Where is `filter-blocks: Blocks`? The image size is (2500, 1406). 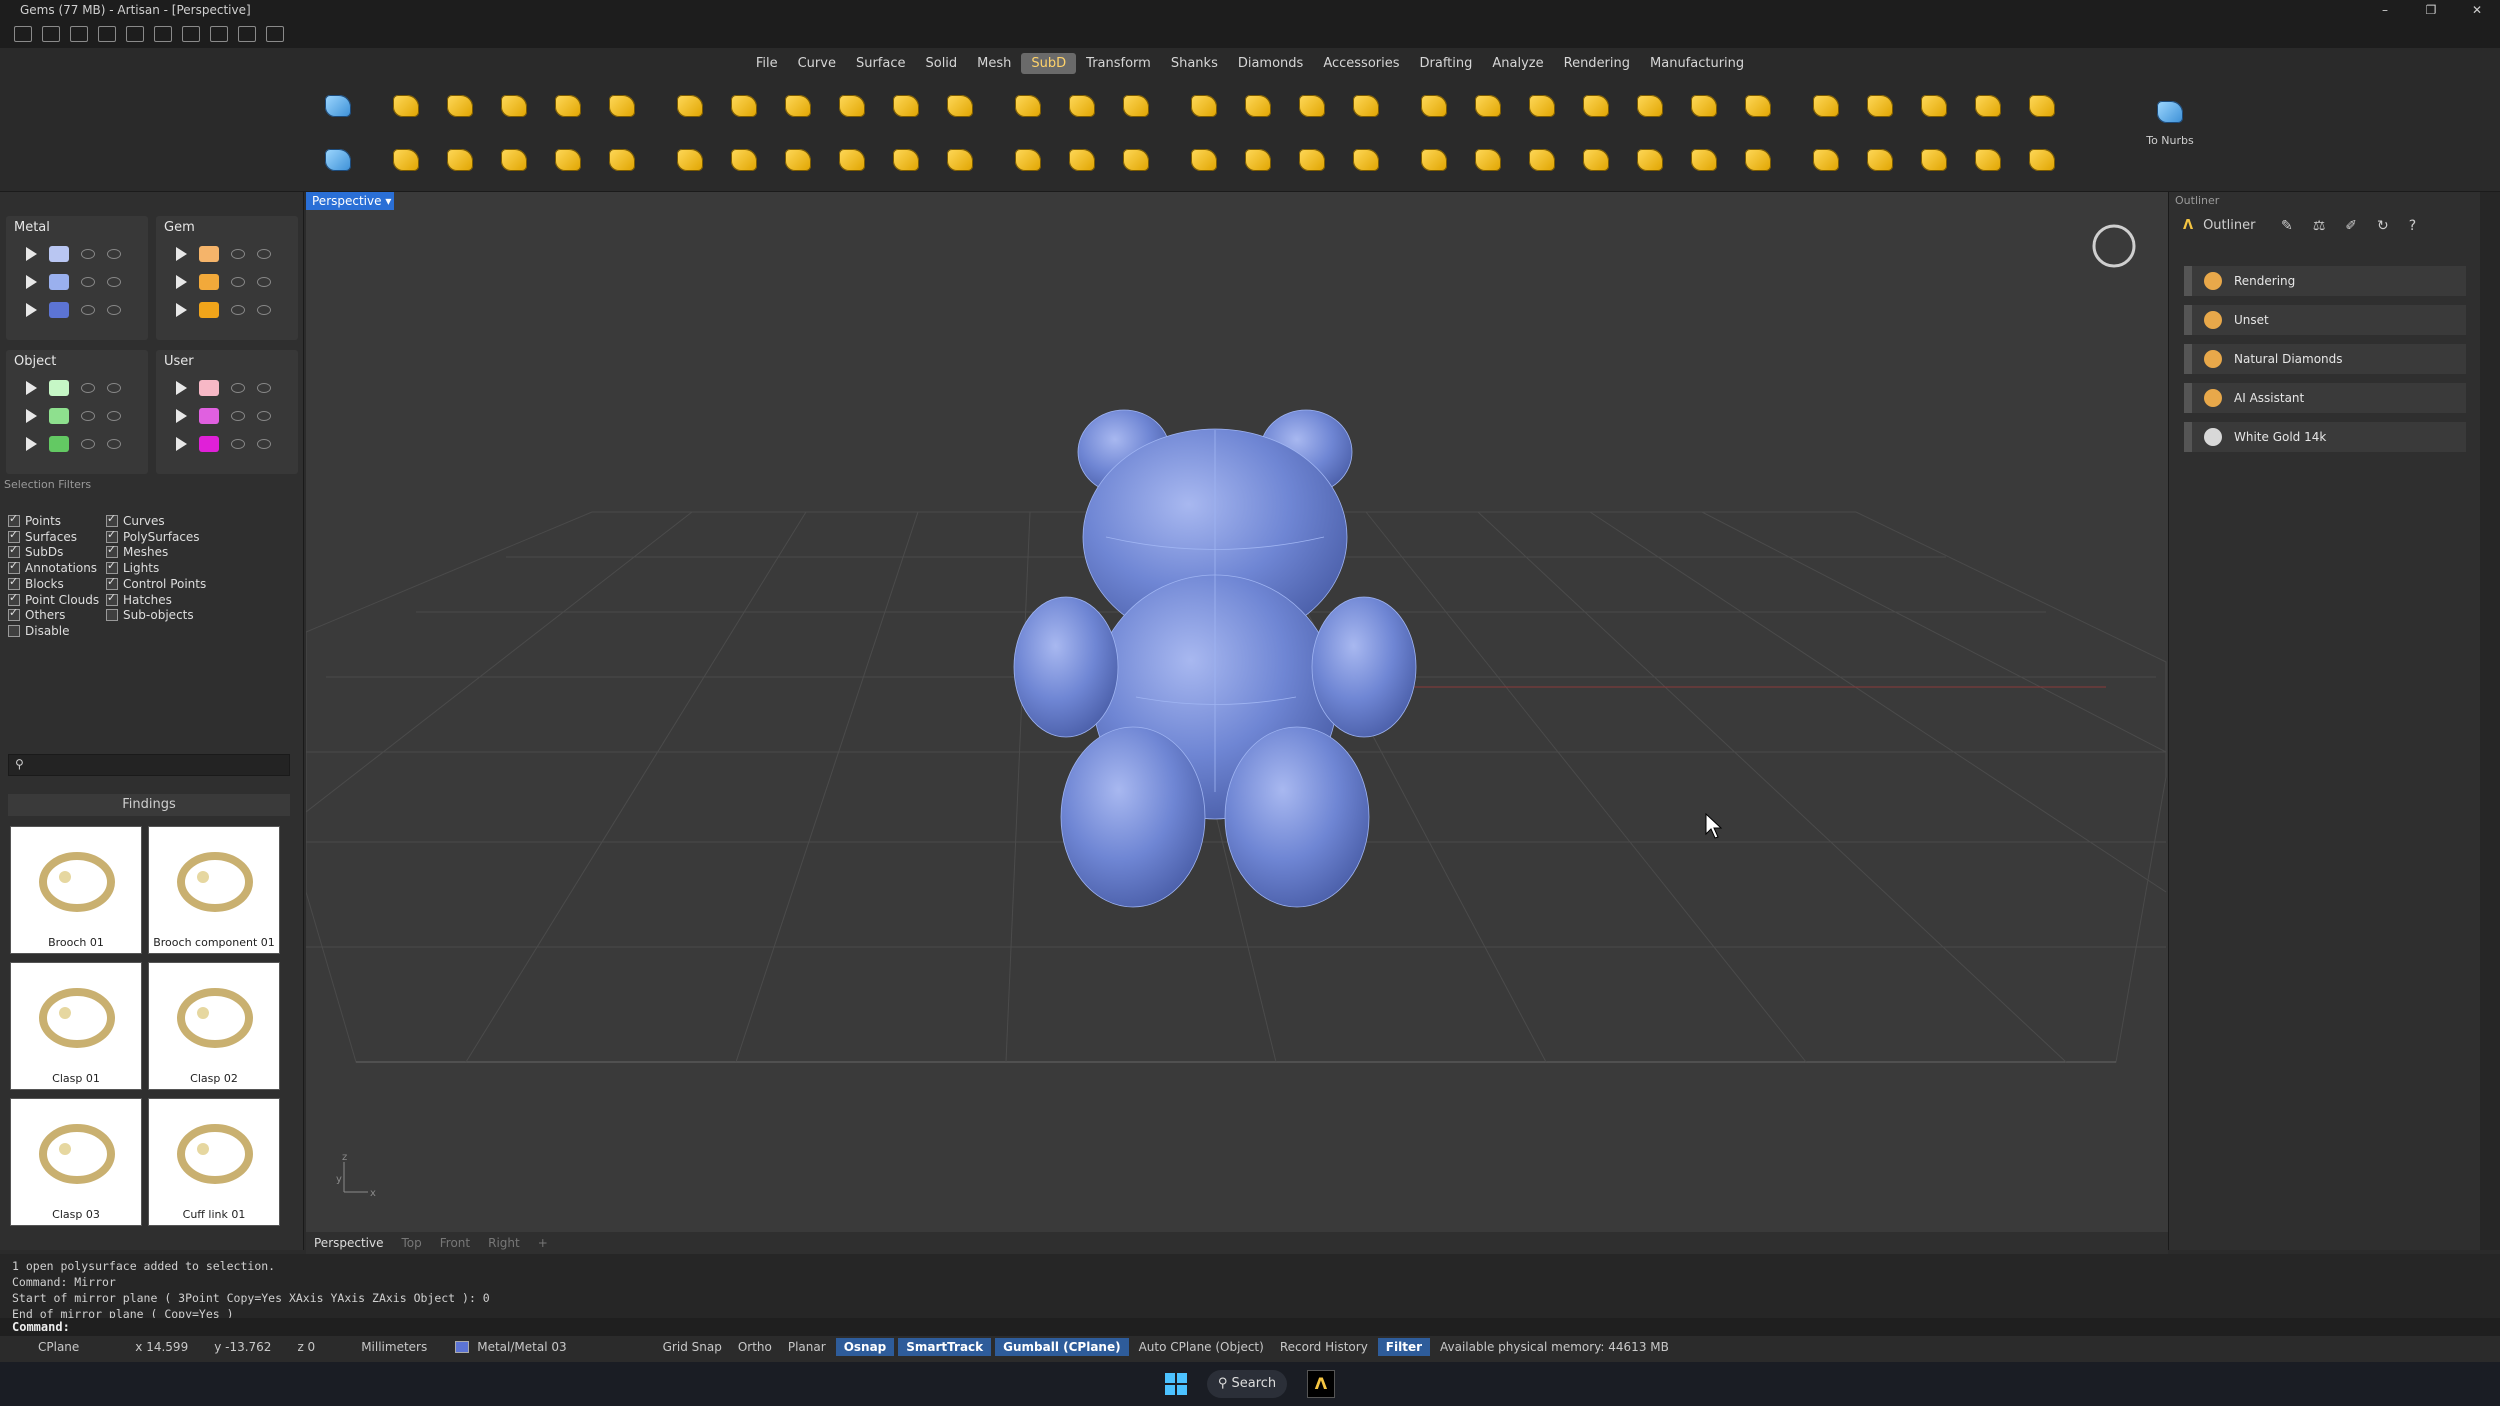 filter-blocks: Blocks is located at coordinates (36, 583).